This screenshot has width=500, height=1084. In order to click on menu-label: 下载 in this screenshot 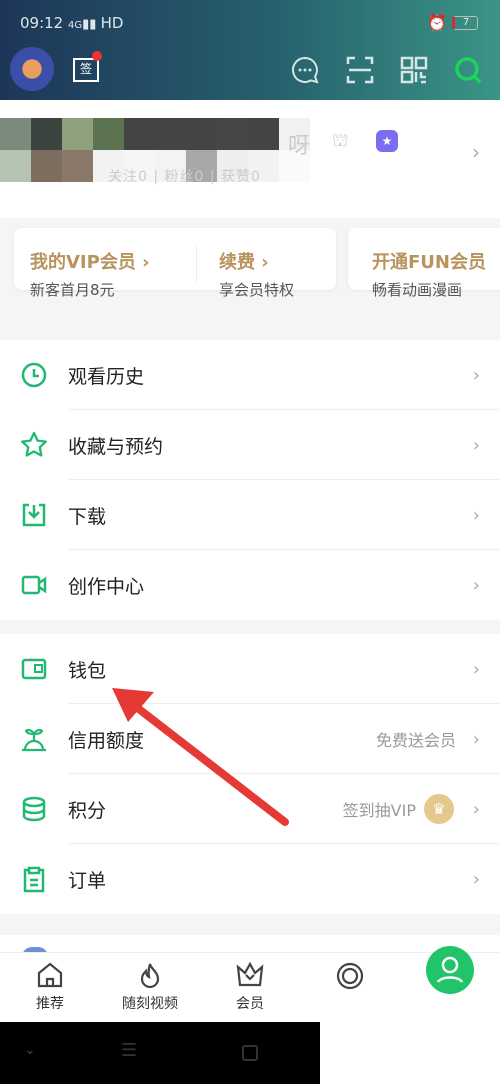, I will do `click(87, 516)`.